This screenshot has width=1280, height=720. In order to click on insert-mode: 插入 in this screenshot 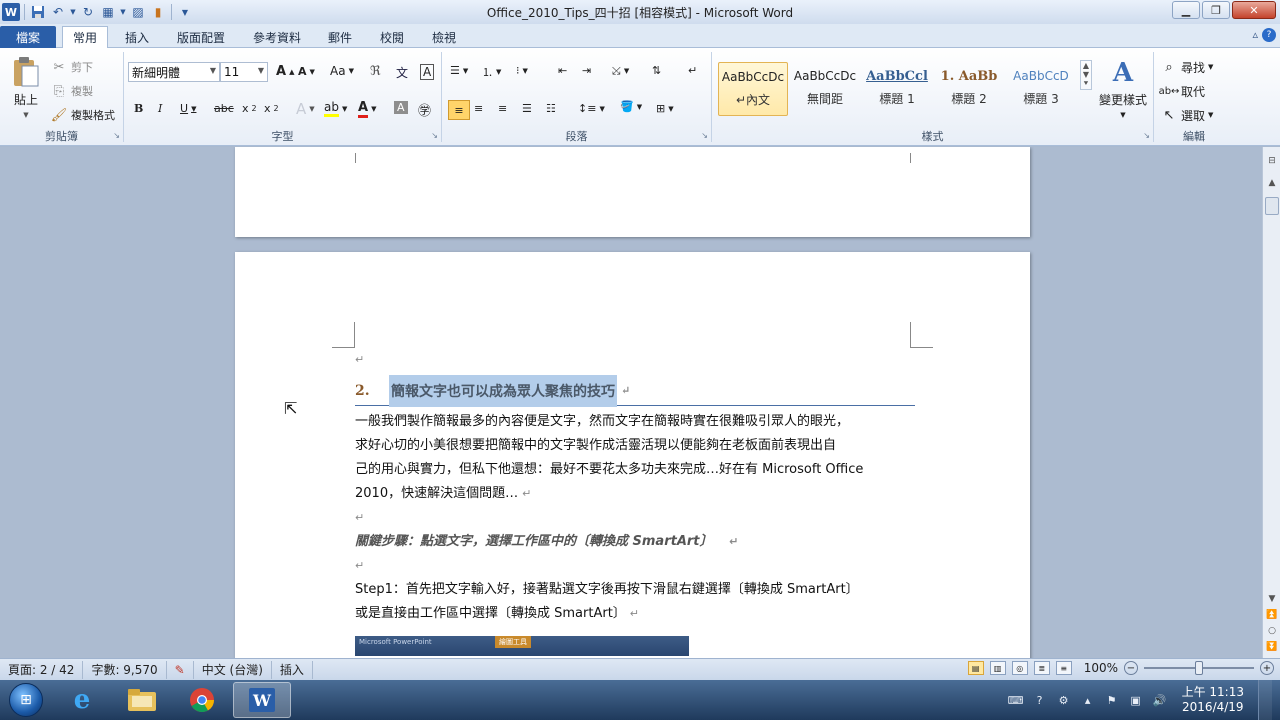, I will do `click(292, 669)`.